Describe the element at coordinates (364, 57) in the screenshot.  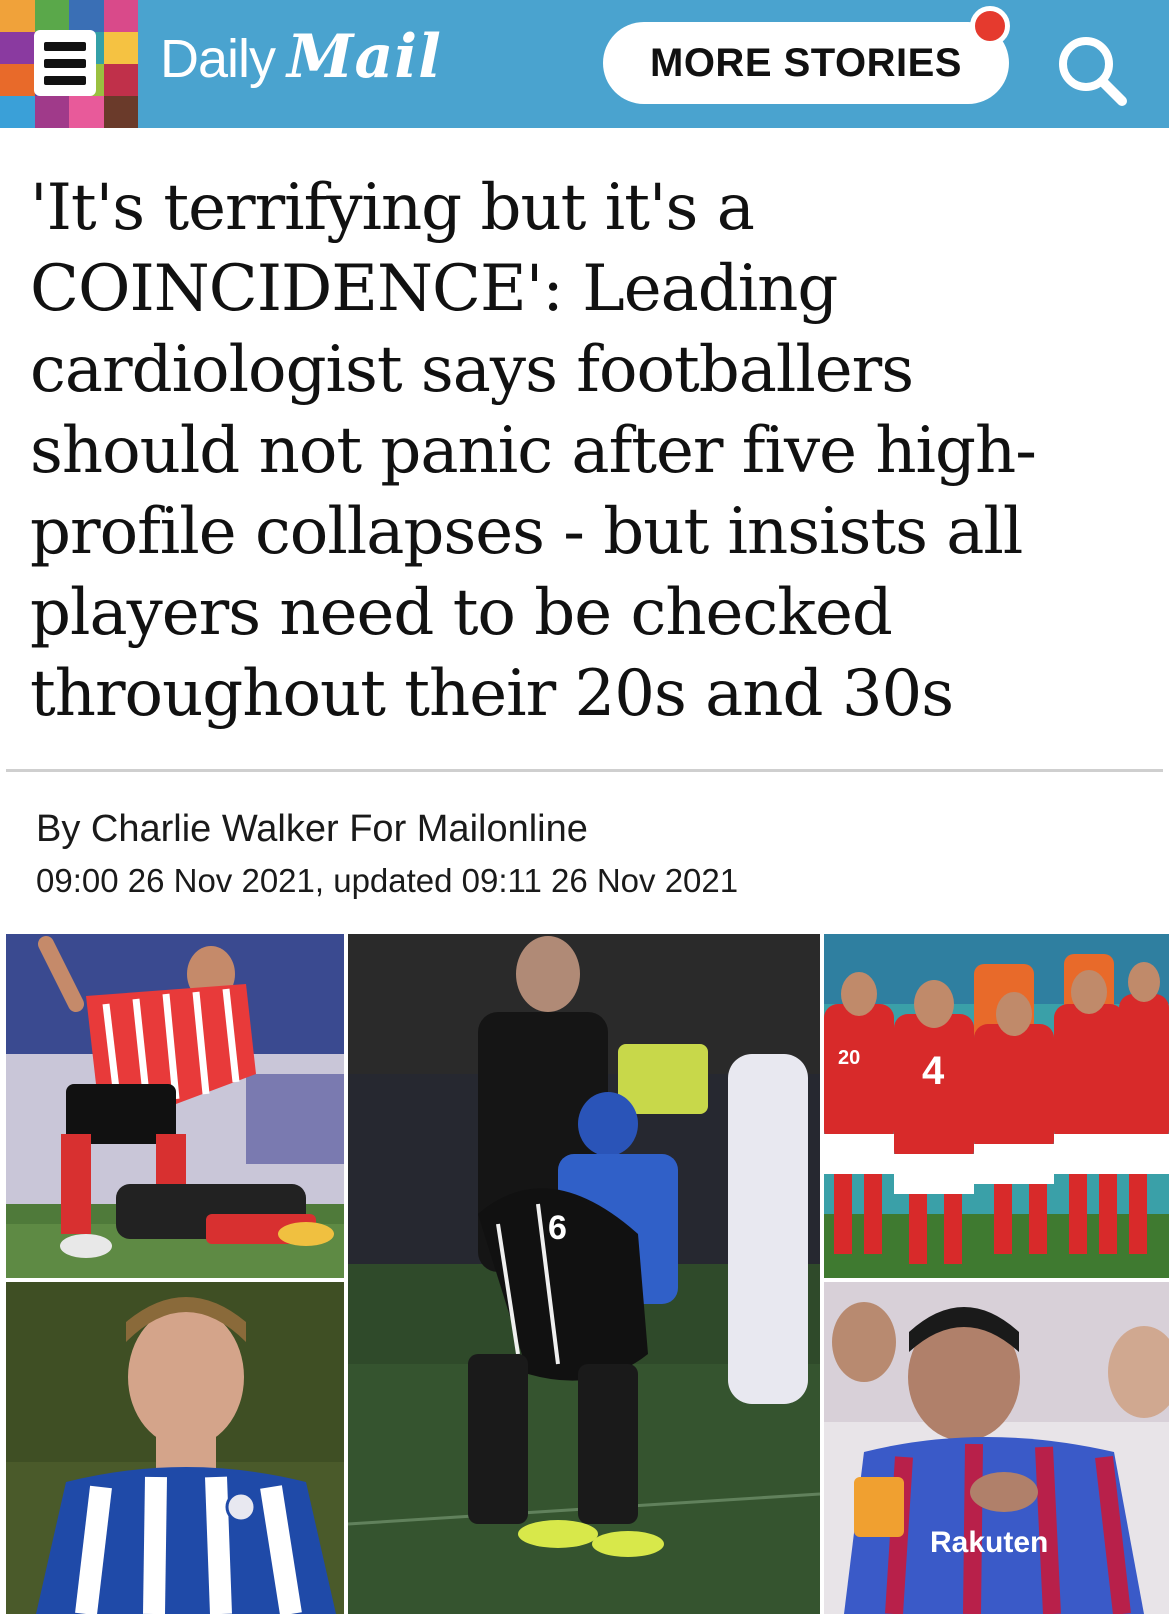
I see `logo-mail-text: Mail` at that location.